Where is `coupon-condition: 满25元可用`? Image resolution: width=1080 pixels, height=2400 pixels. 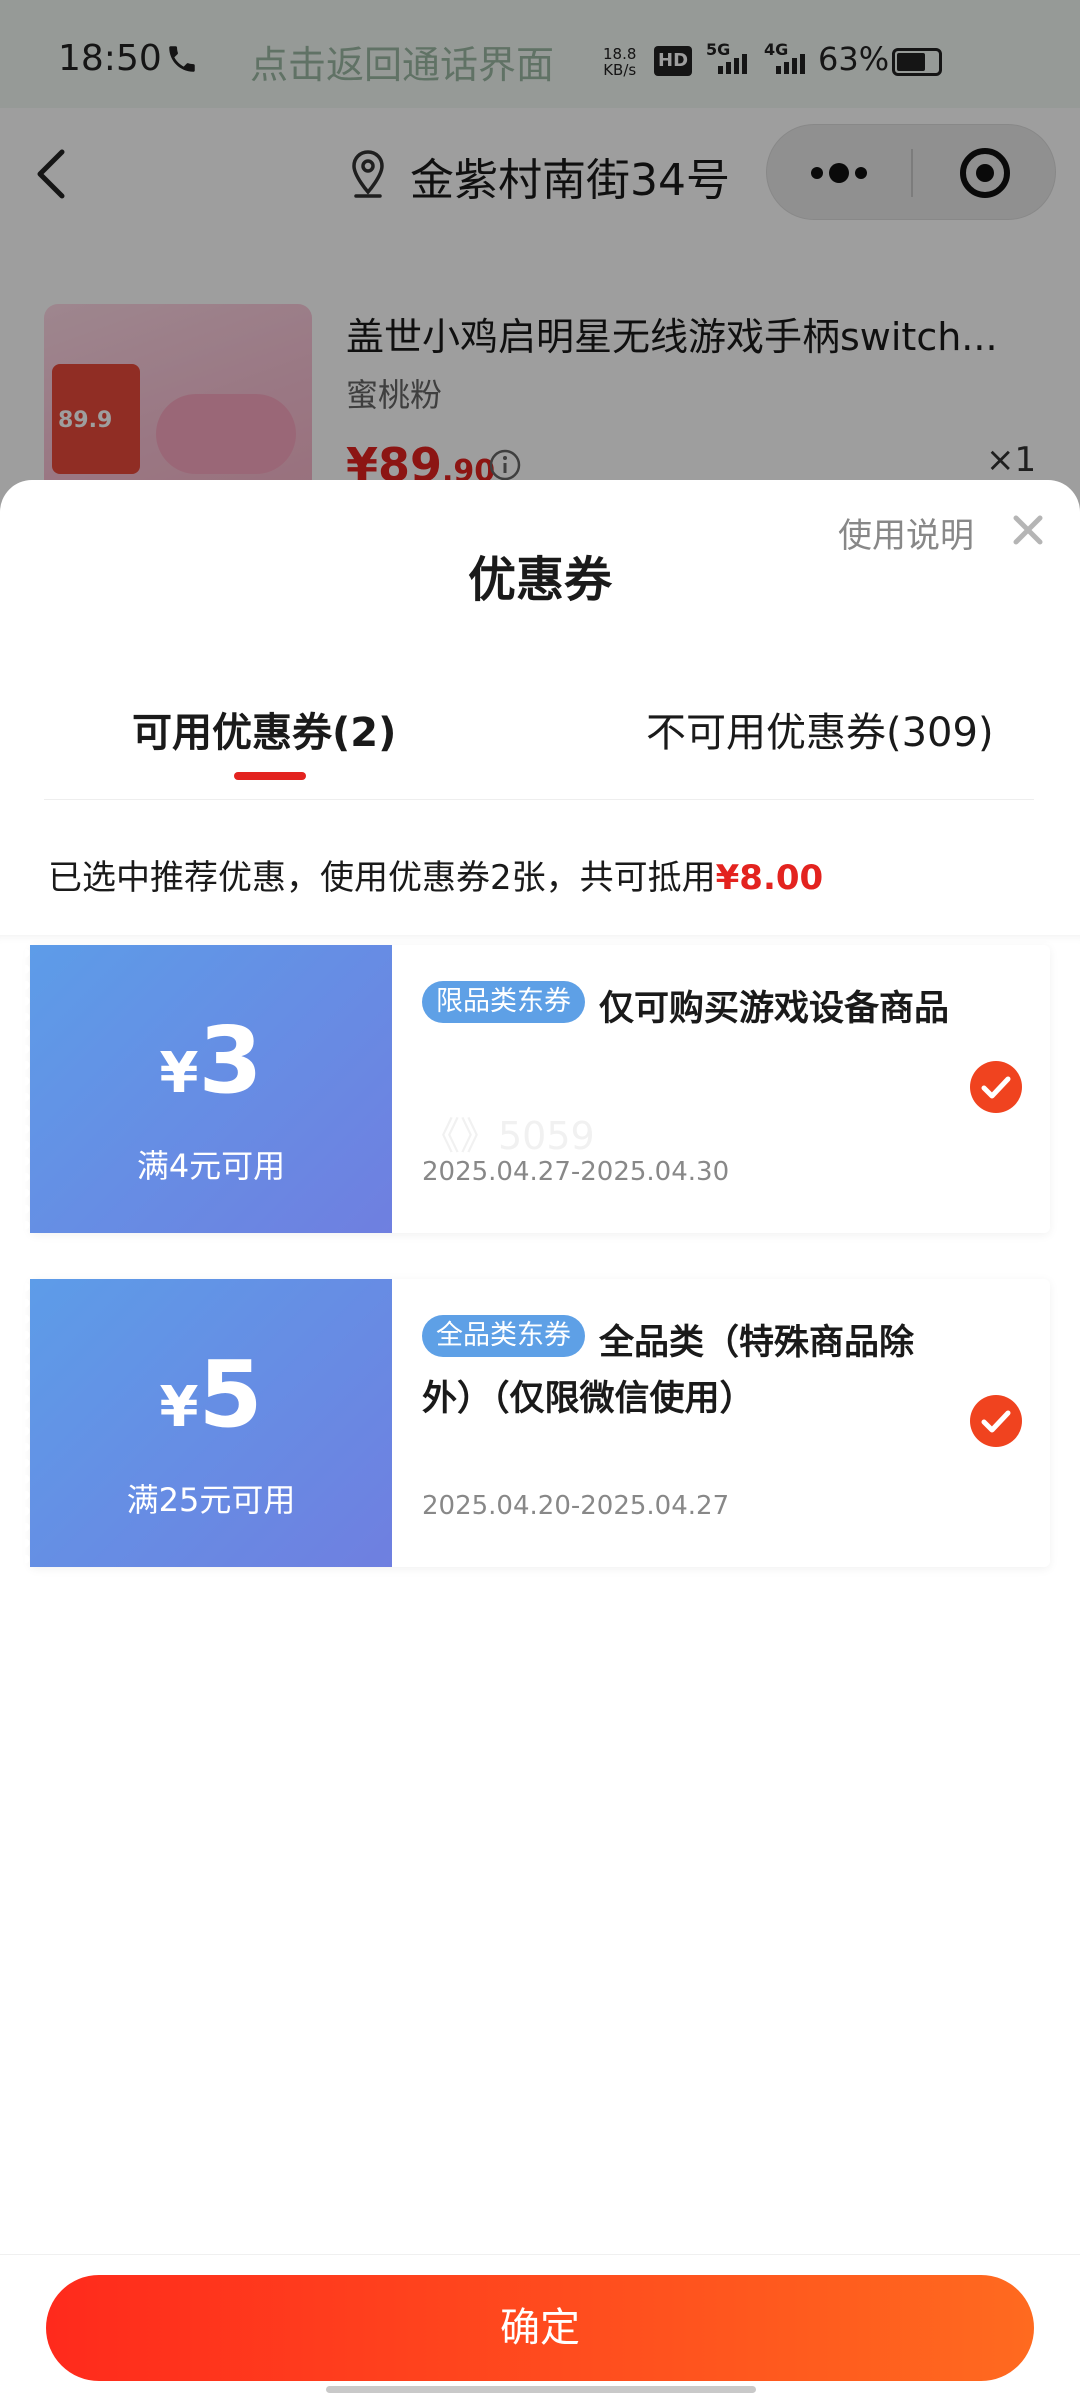 coupon-condition: 满25元可用 is located at coordinates (211, 1500).